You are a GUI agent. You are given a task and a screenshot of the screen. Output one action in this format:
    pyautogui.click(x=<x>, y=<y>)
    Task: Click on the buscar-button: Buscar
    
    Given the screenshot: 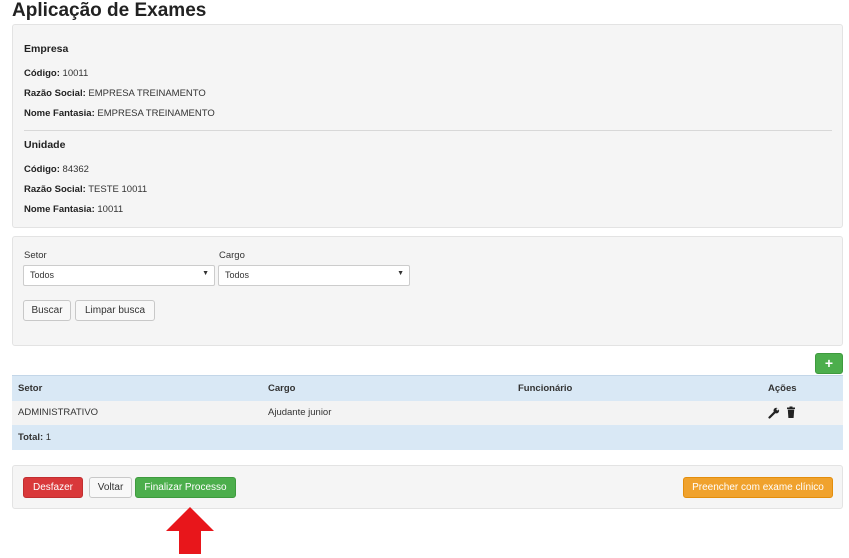 What is the action you would take?
    pyautogui.click(x=47, y=310)
    